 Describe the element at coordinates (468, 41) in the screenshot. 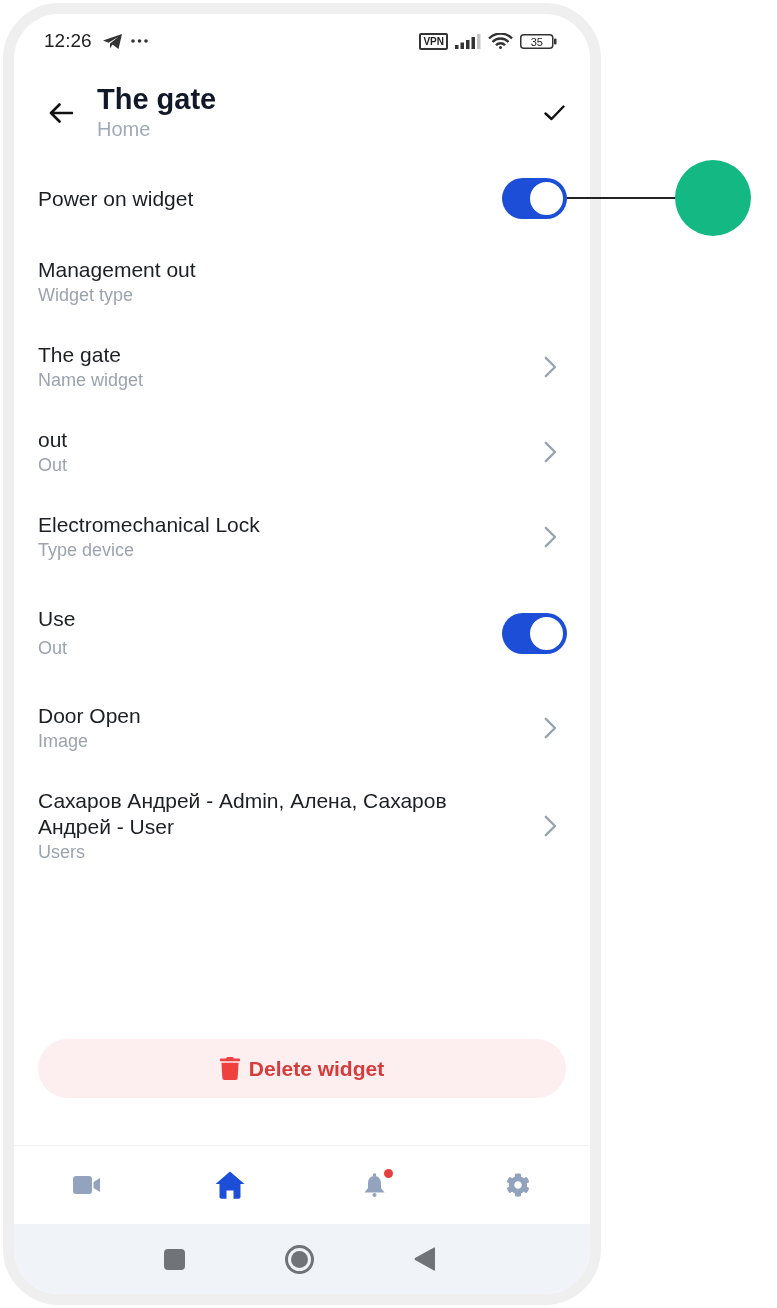

I see `signal-icon` at that location.